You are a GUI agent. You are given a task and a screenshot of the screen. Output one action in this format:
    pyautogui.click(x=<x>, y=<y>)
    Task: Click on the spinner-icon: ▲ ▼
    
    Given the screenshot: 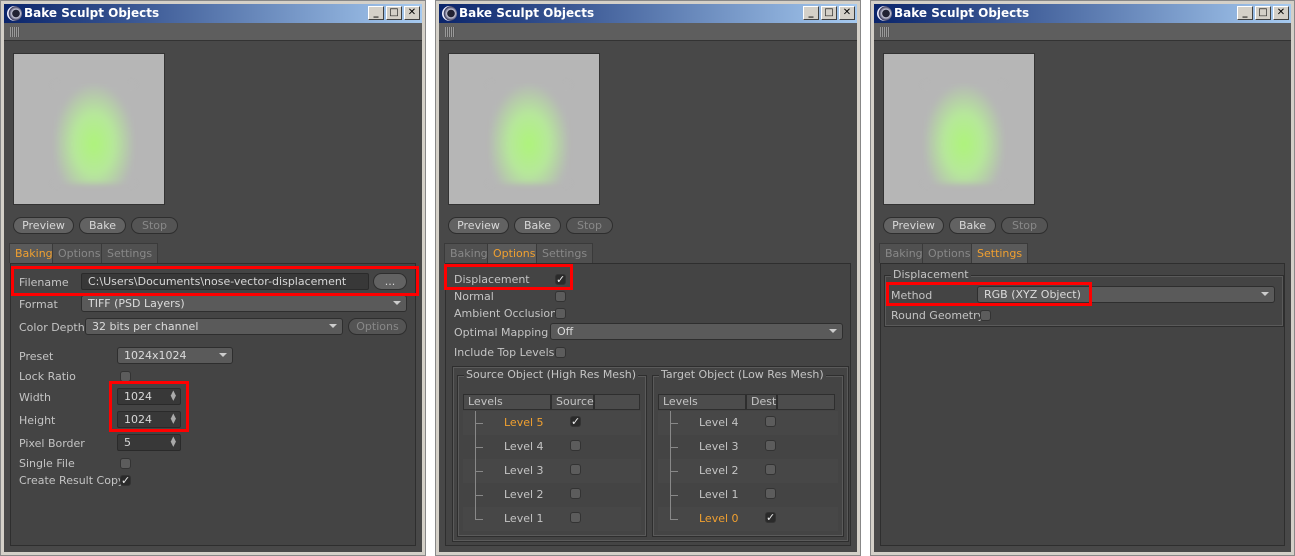 What is the action you would take?
    pyautogui.click(x=173, y=442)
    